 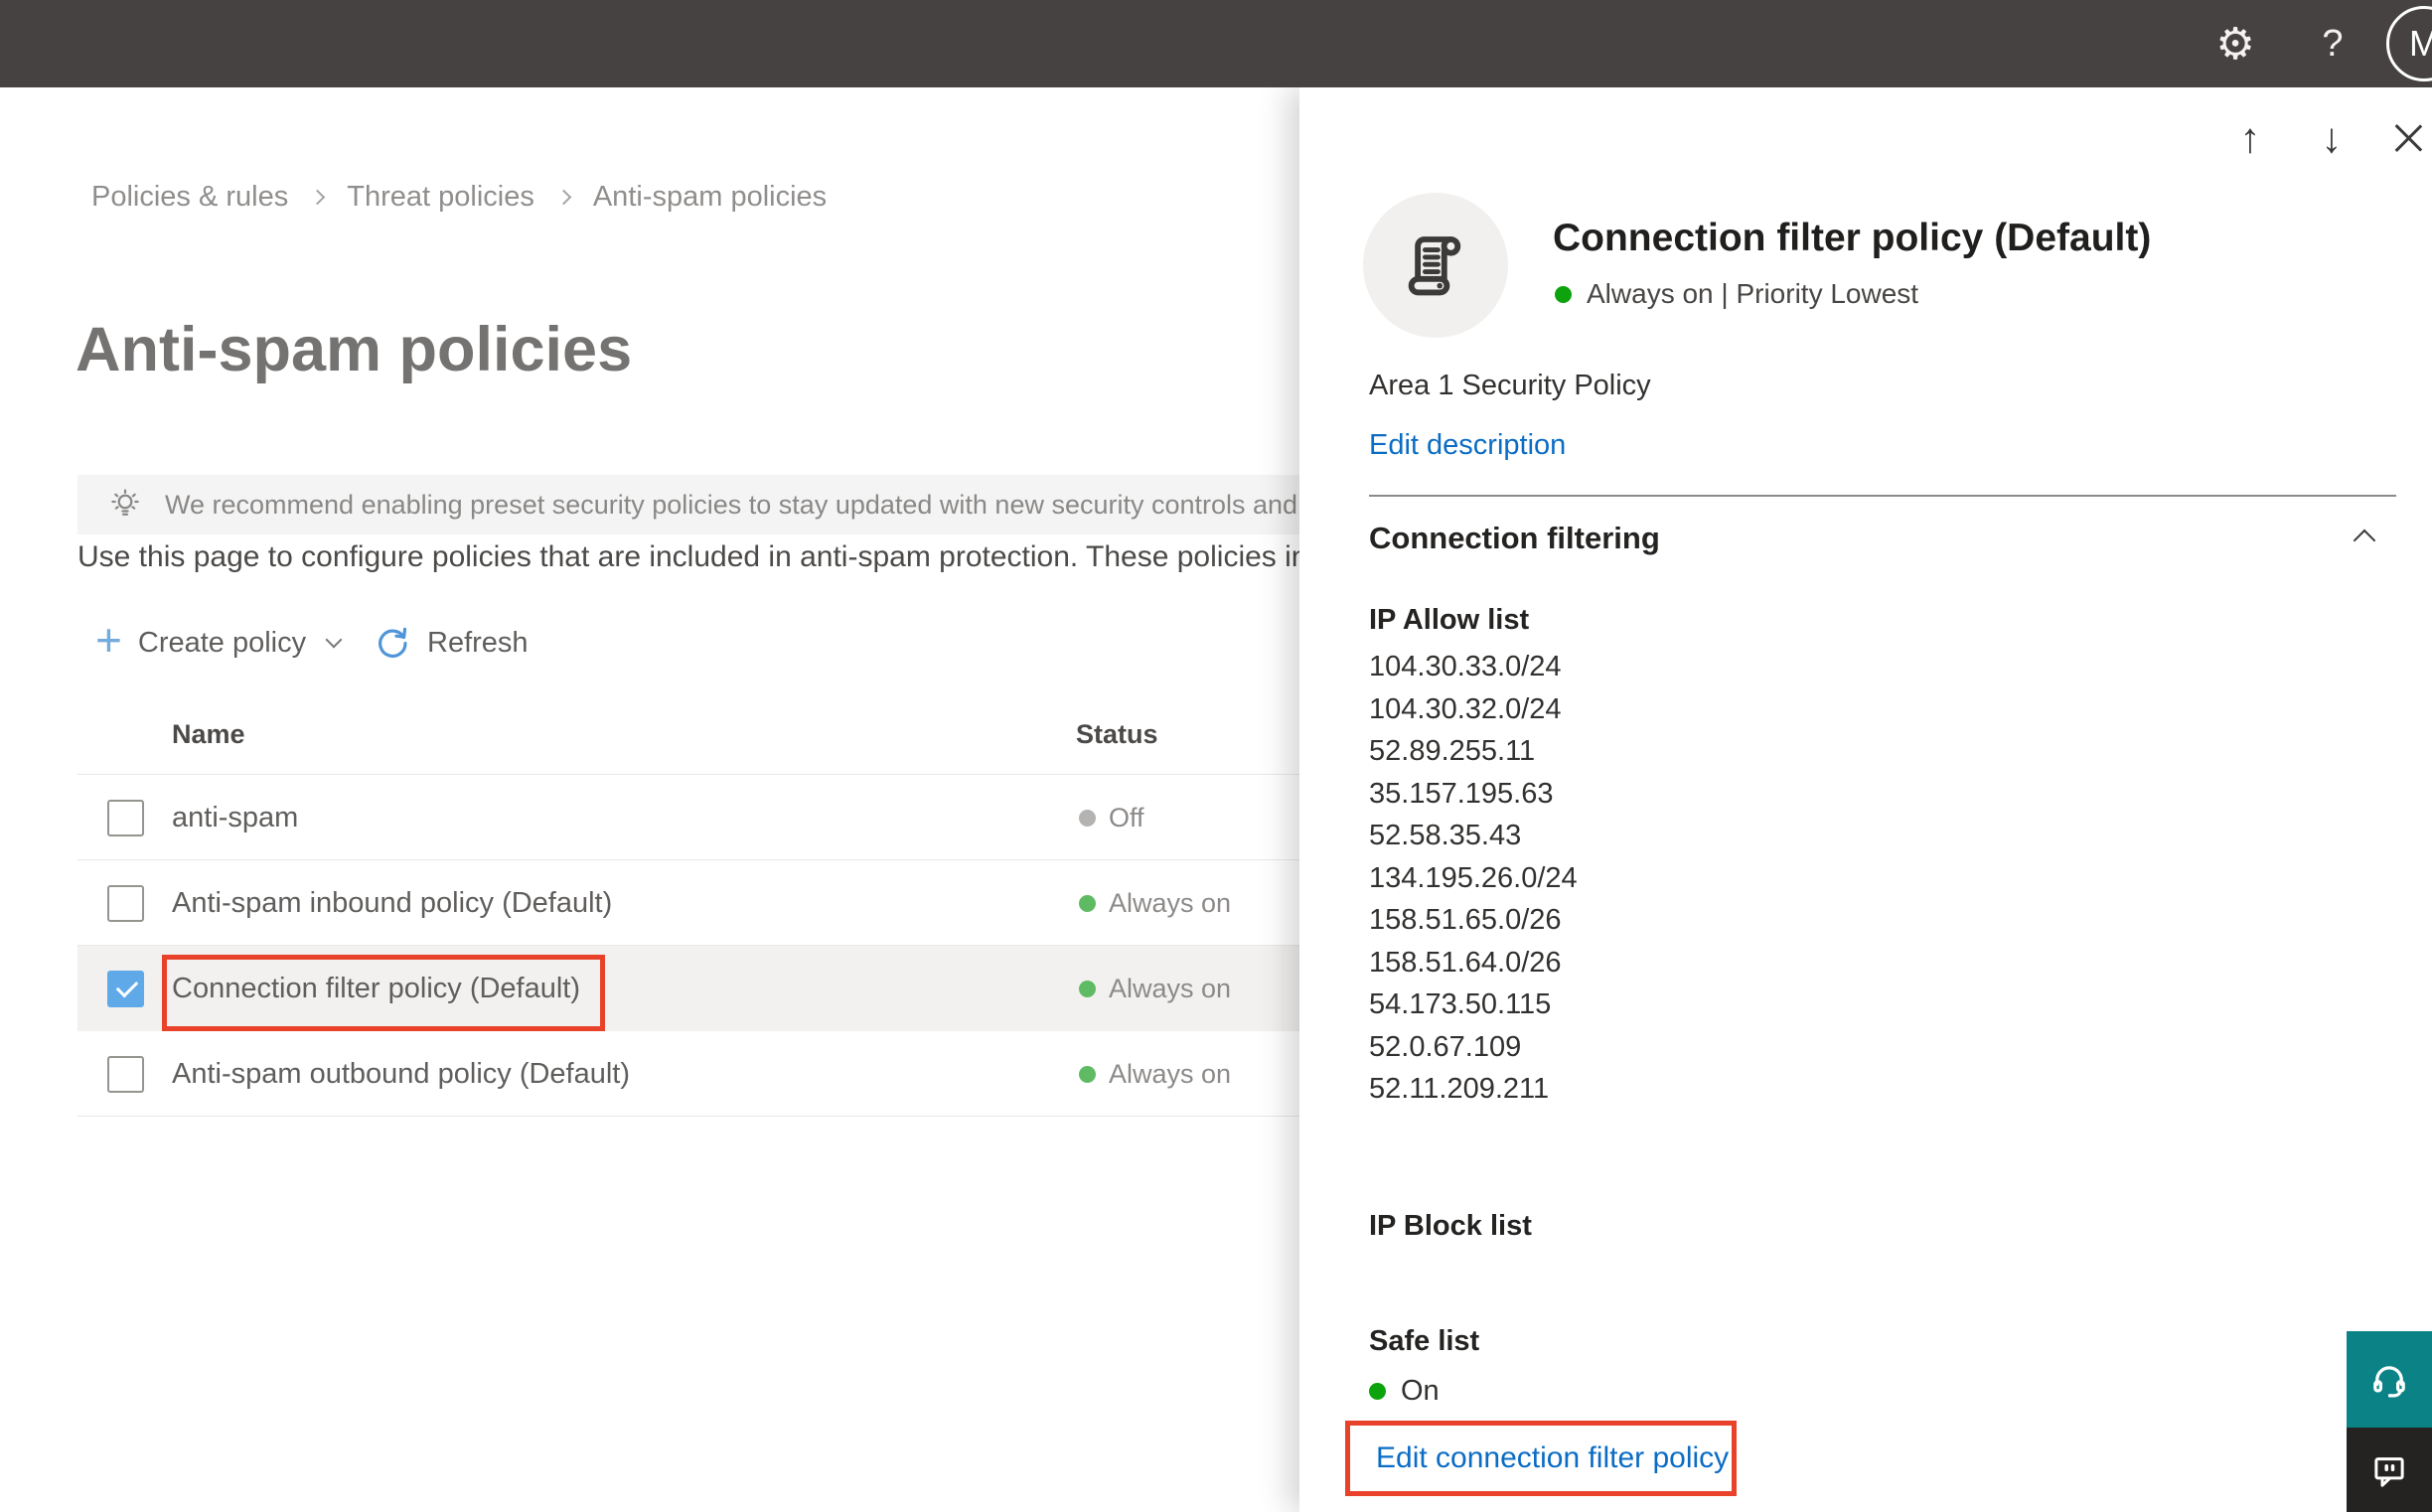 I want to click on red-annotation-box: Edit connection filter policy, so click(x=1541, y=1458).